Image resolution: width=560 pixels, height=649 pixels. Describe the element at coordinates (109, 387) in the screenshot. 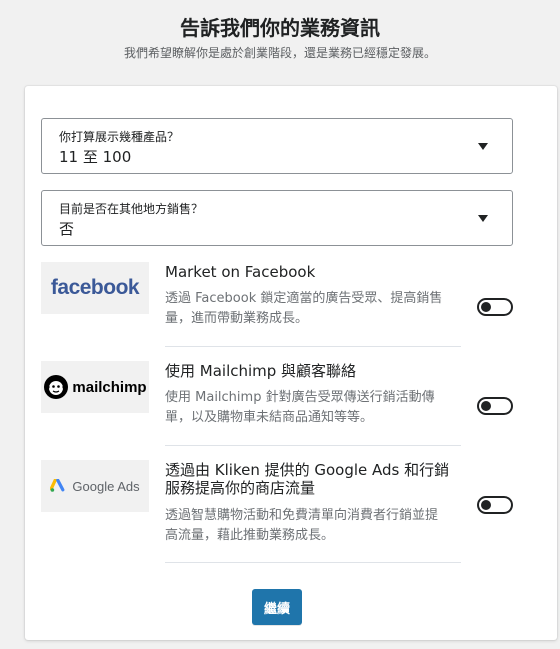

I see `mailchimp-logo-text: mailchimp` at that location.